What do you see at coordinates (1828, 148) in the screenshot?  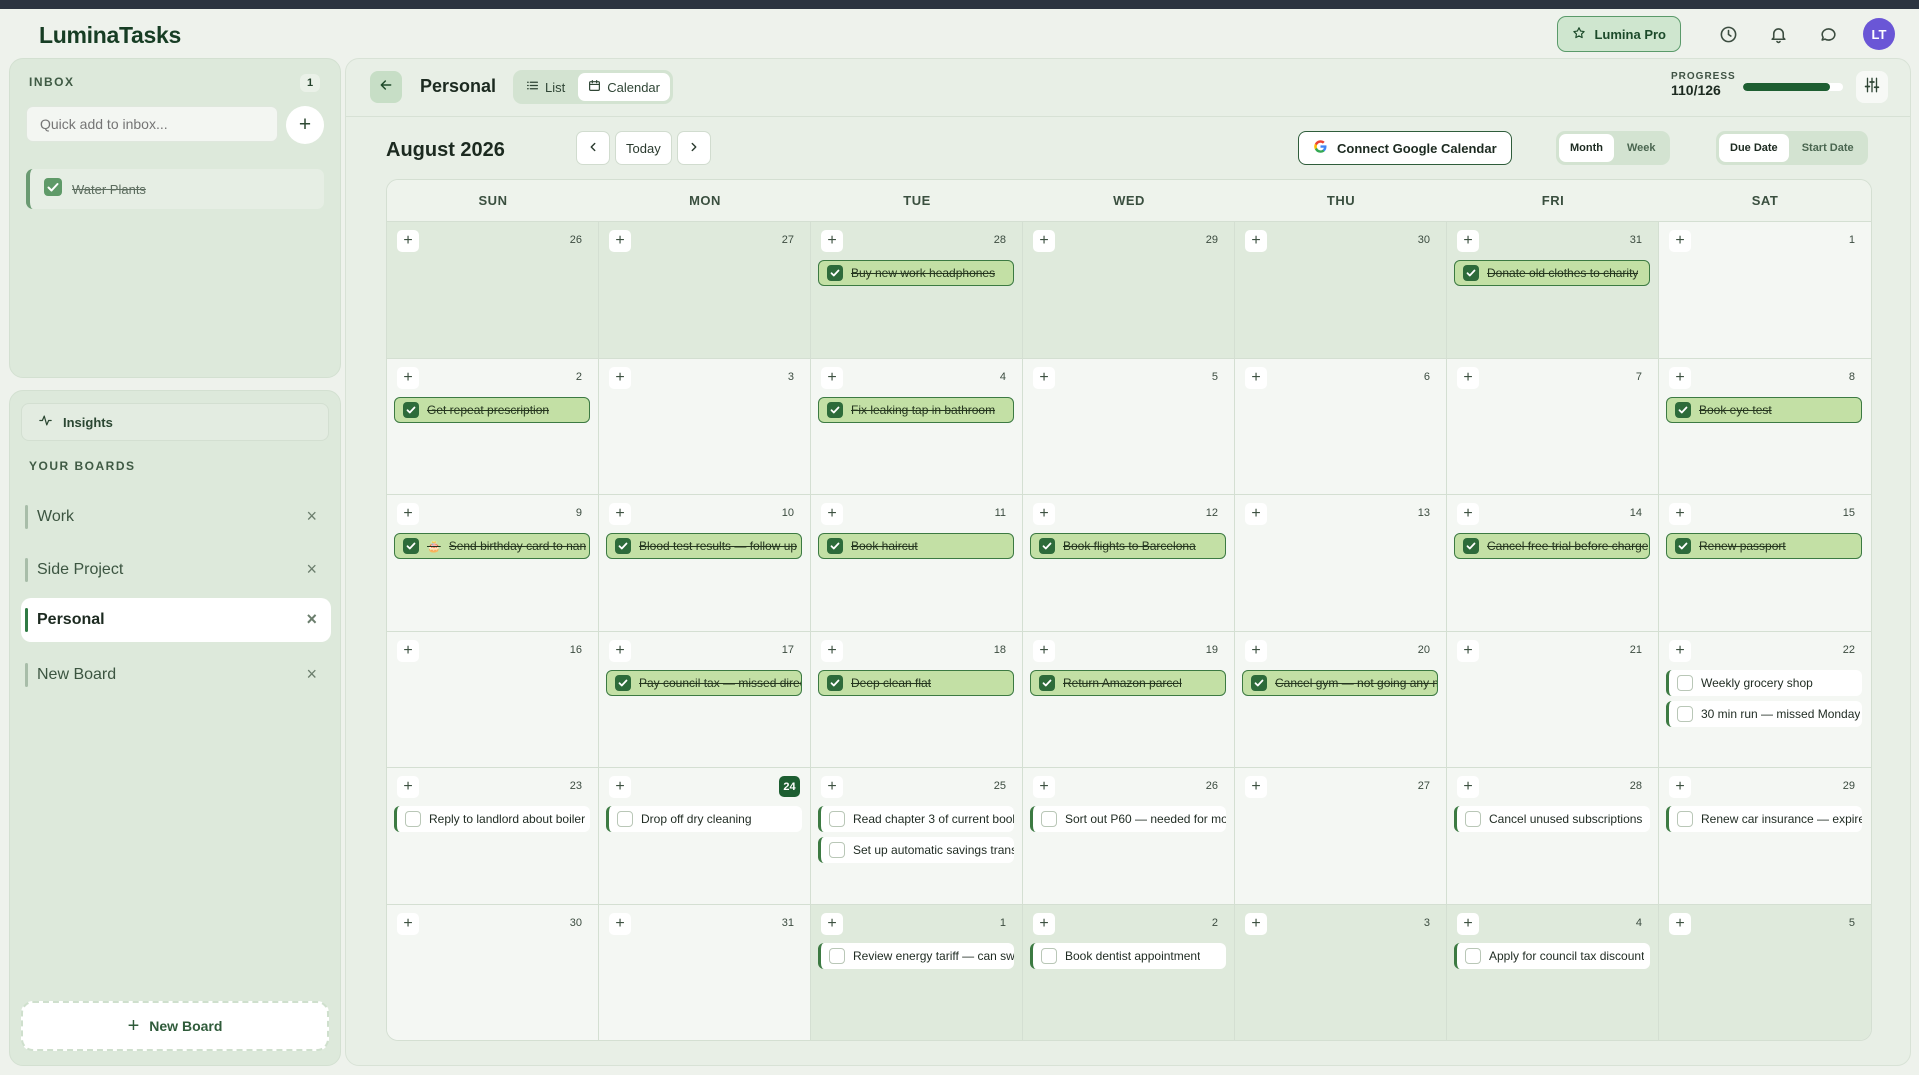 I see `start-date-button: Start Date` at bounding box center [1828, 148].